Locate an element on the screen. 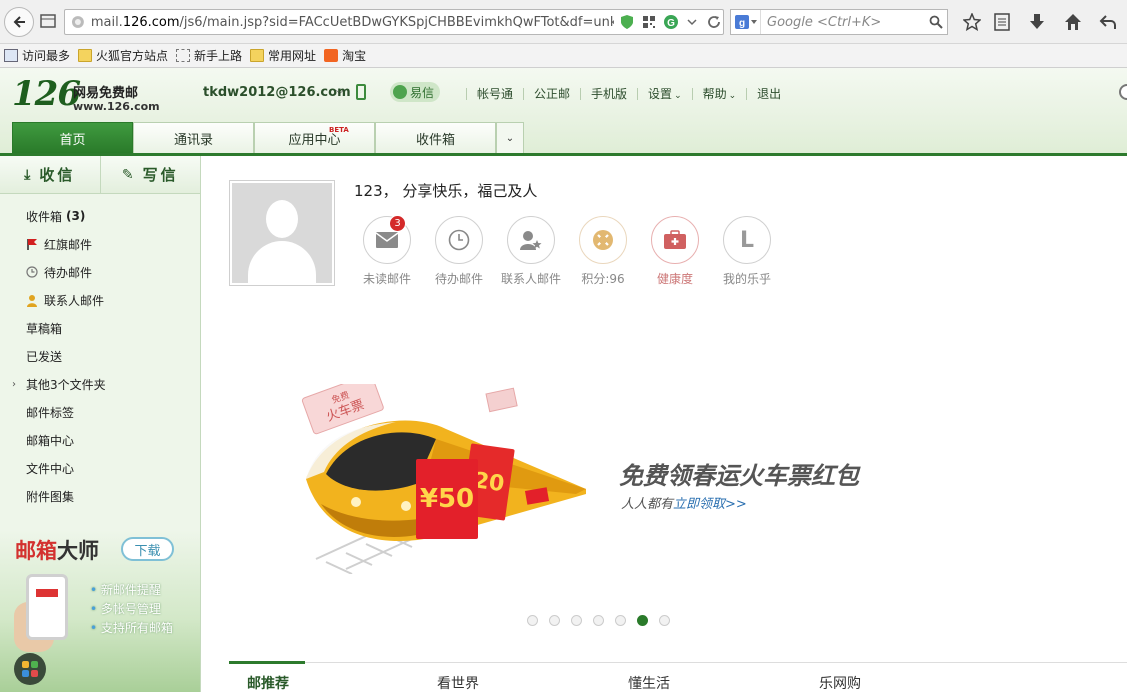 This screenshot has width=1127, height=693. coin-icon is located at coordinates (603, 240).